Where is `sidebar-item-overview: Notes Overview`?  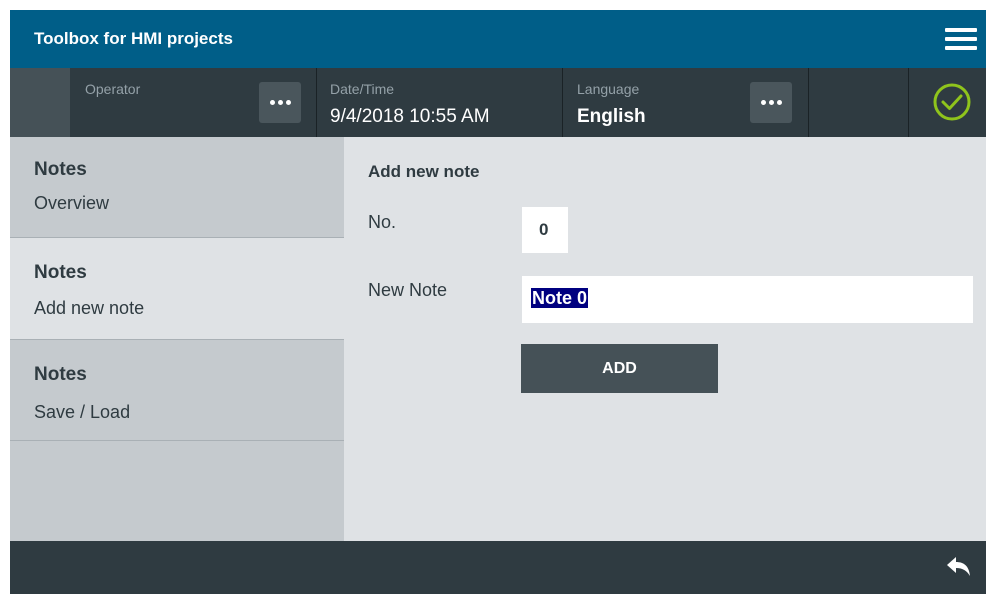
sidebar-item-overview: Notes Overview is located at coordinates (177, 187).